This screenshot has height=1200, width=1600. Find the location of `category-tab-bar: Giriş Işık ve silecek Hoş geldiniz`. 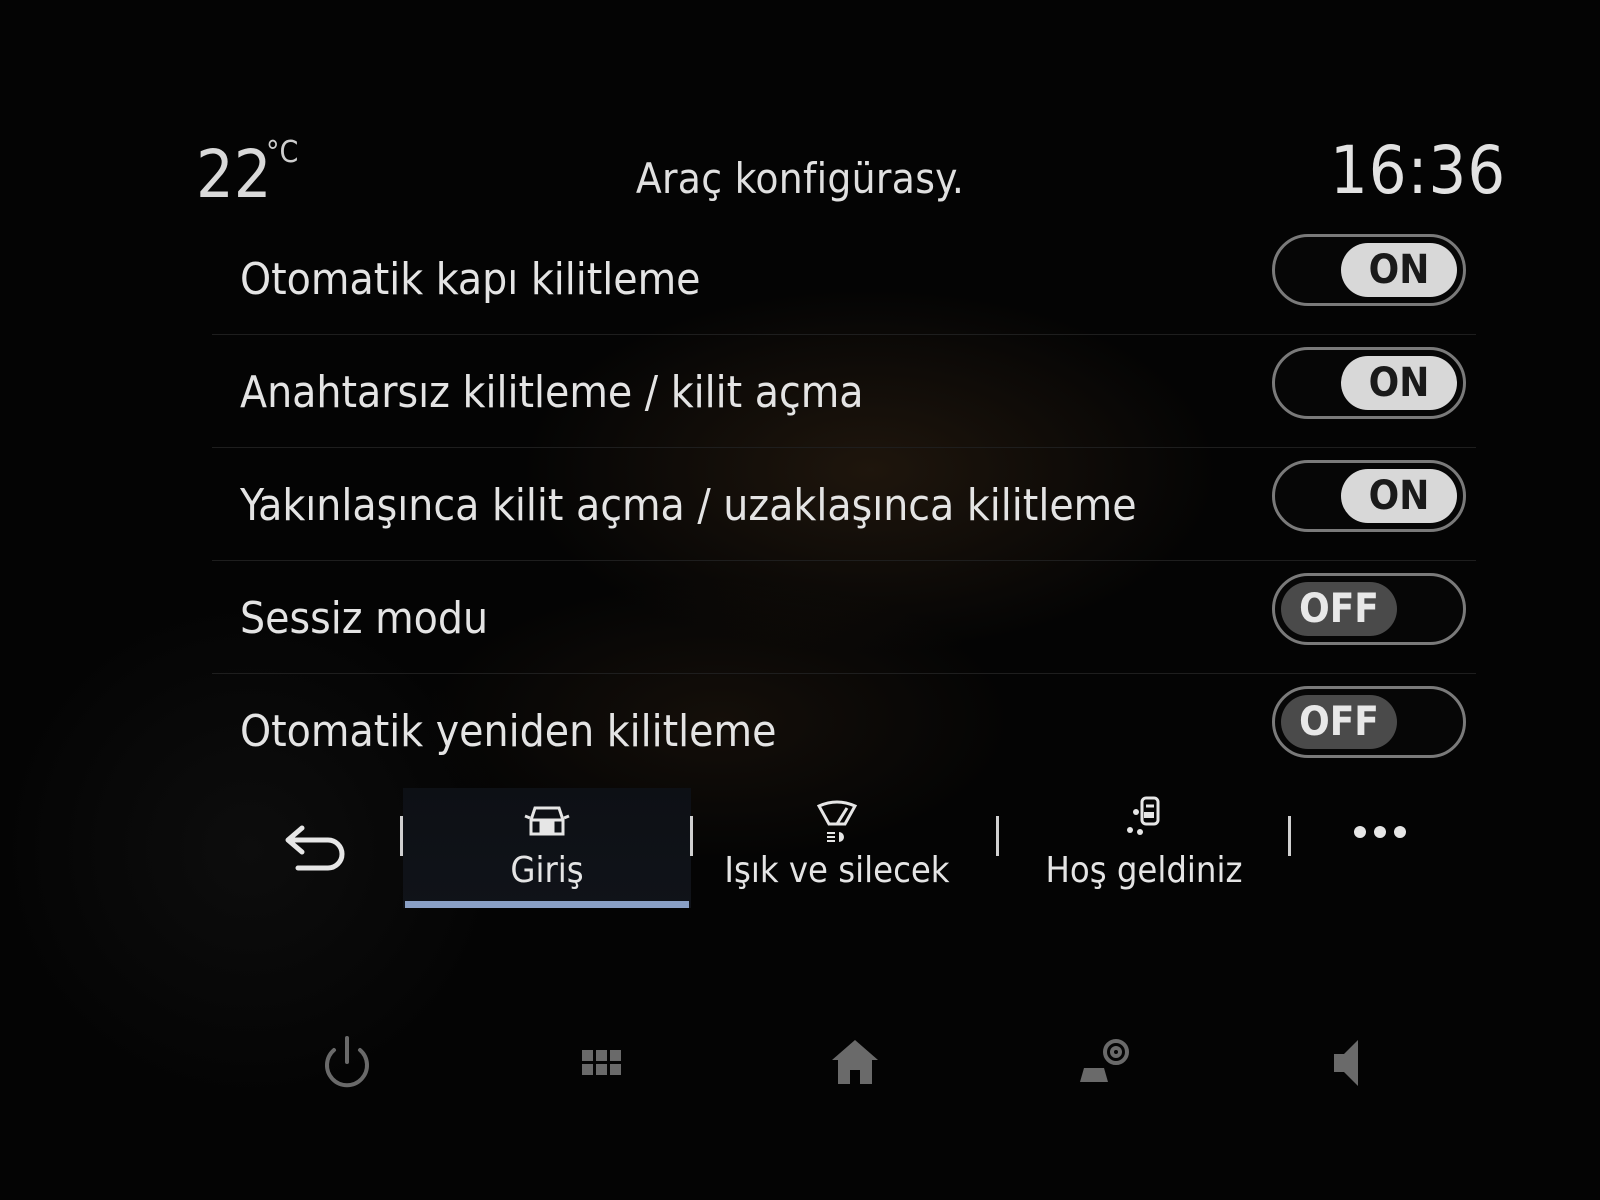

category-tab-bar: Giriş Işık ve silecek Hoş geldiniz is located at coordinates (850, 848).